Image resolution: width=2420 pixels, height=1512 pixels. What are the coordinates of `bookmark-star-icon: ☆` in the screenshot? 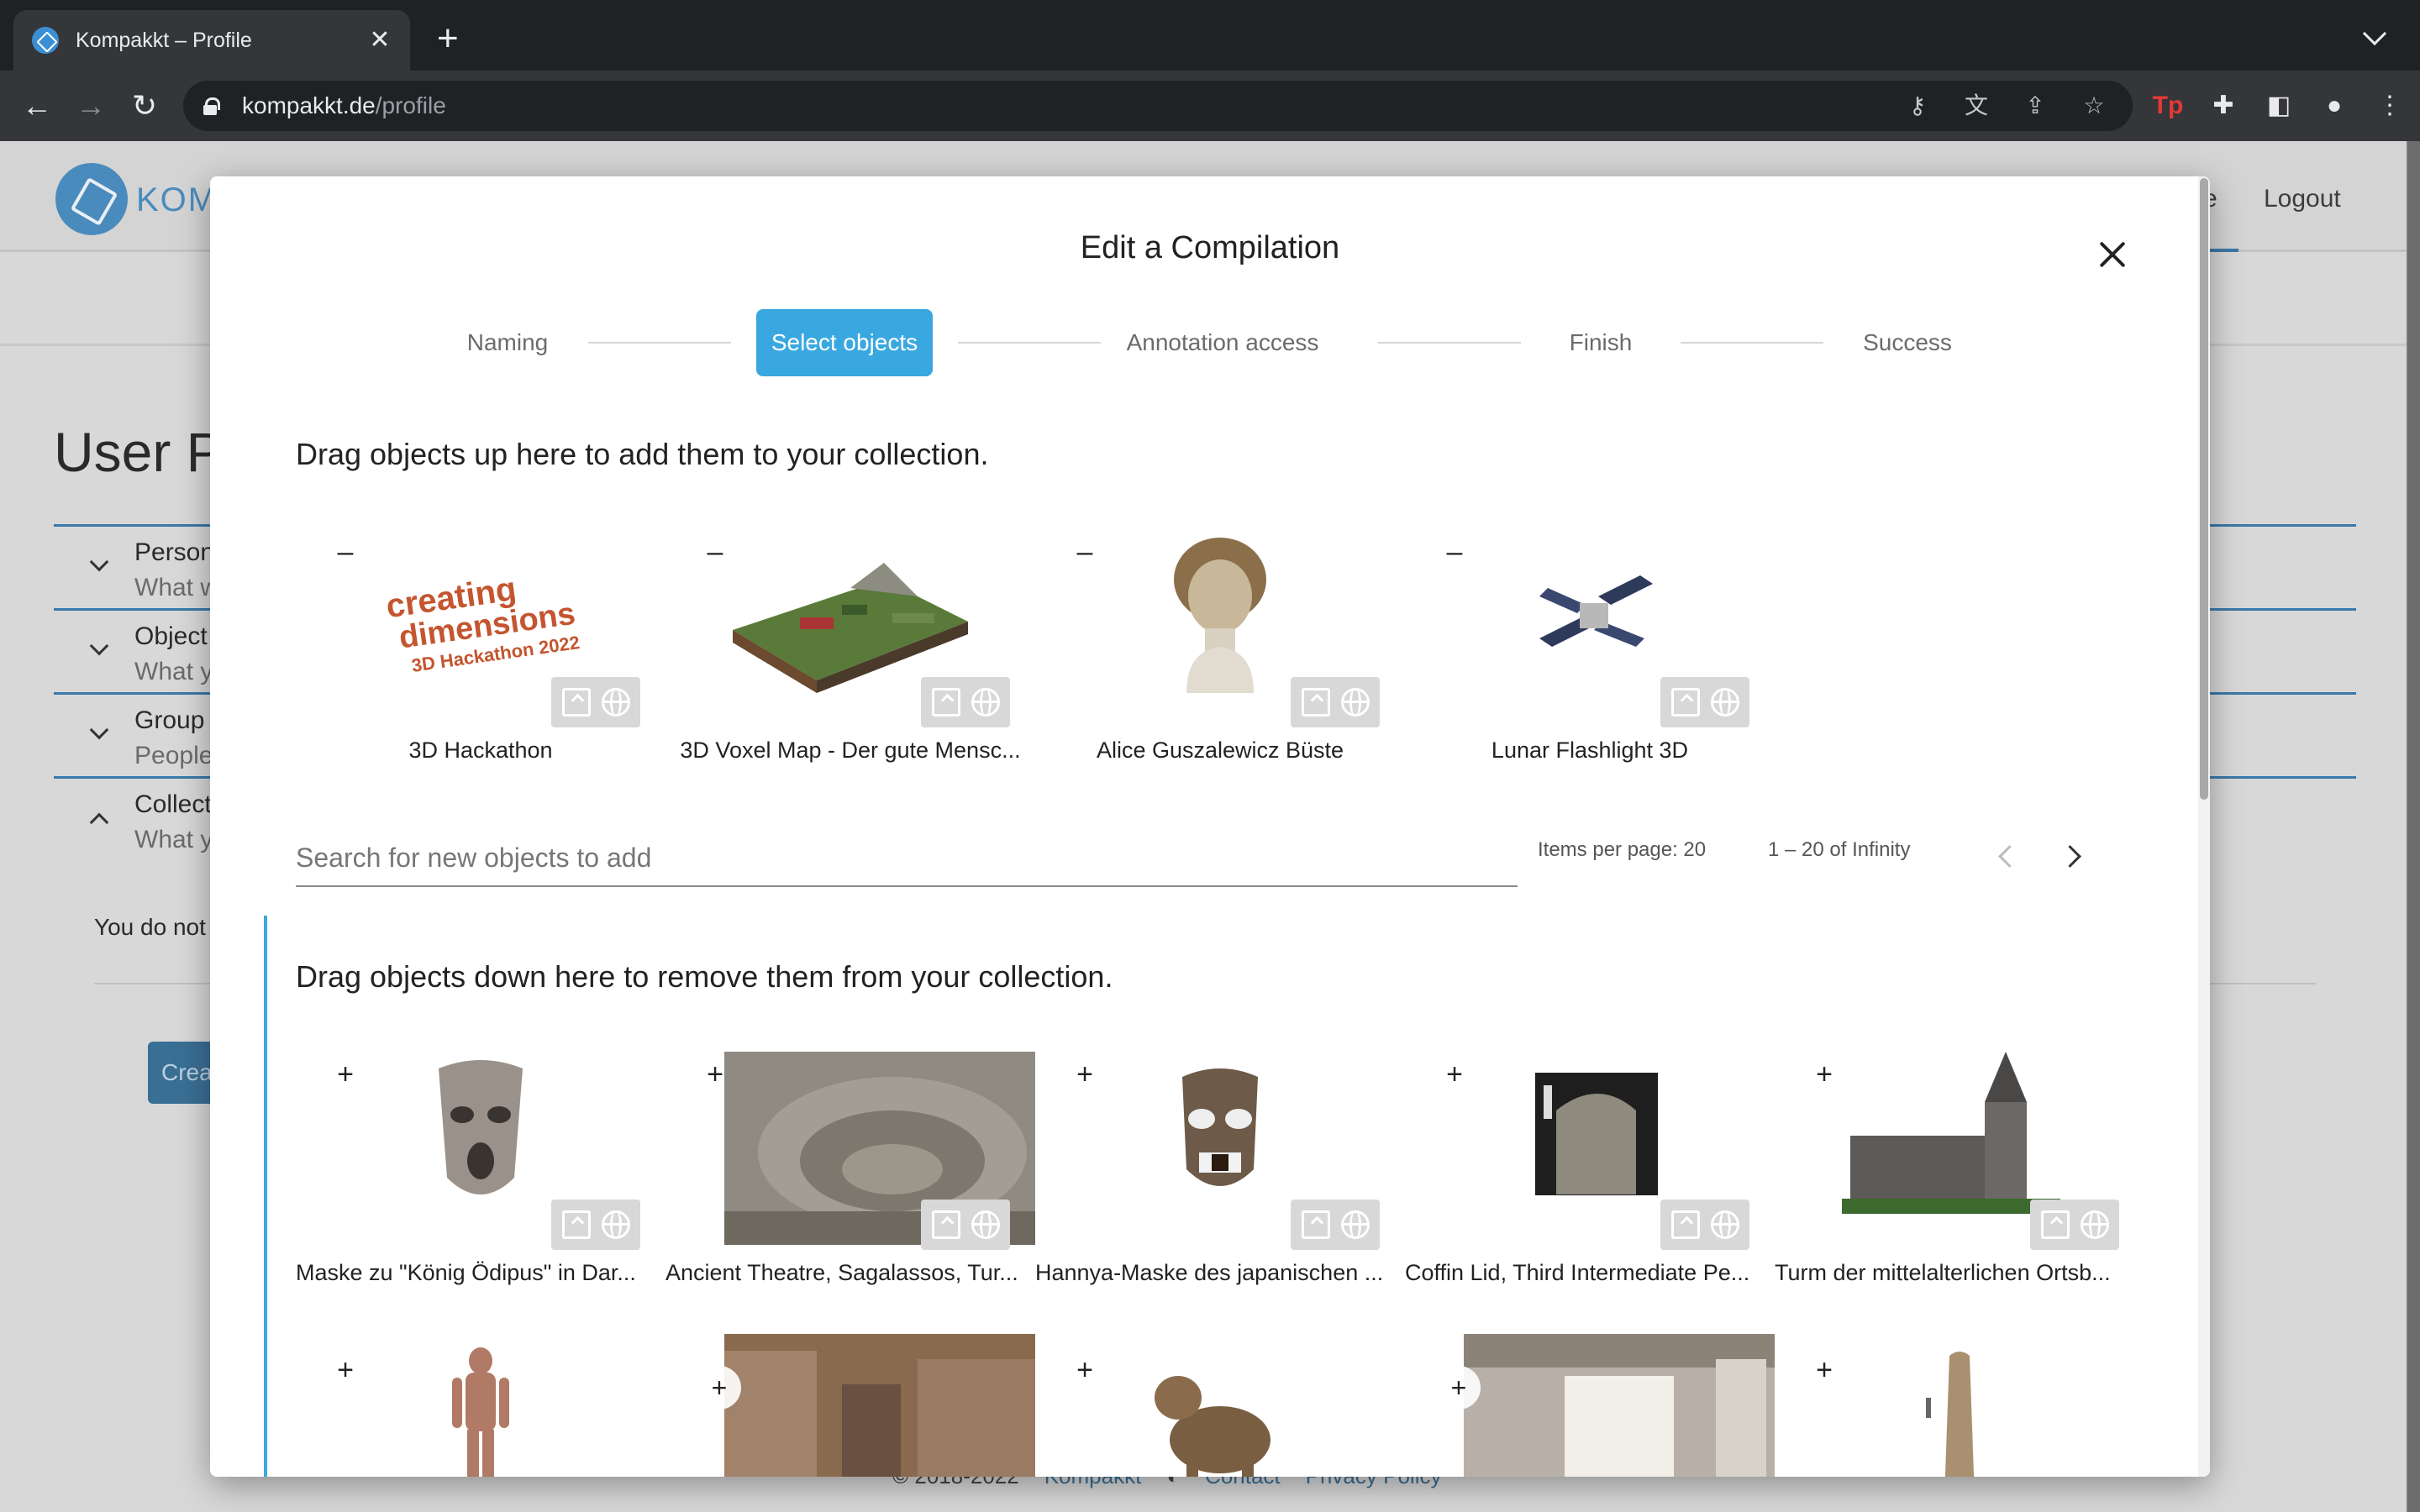 It's located at (2094, 106).